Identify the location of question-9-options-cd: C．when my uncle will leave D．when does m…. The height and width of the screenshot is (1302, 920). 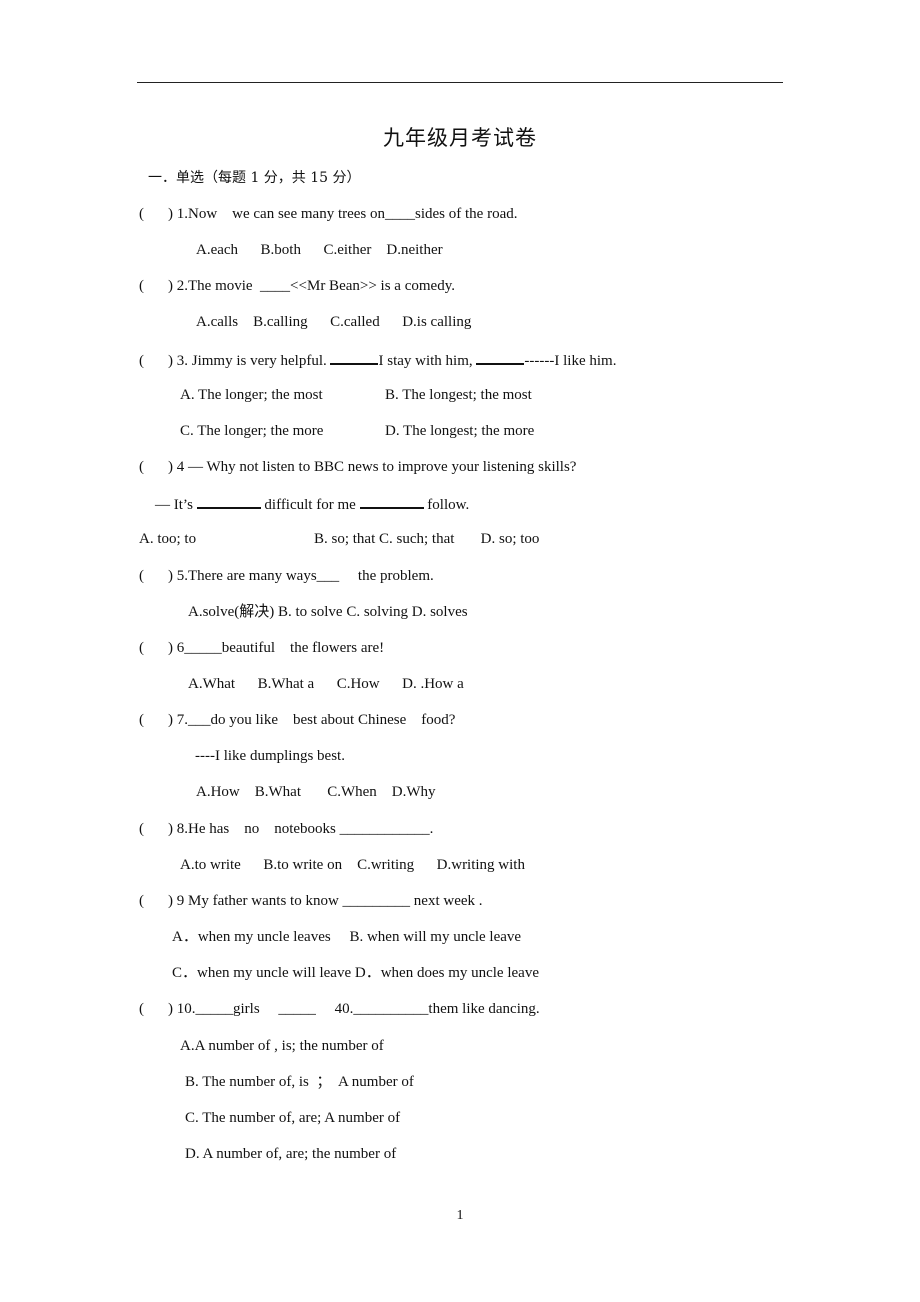
(355, 973).